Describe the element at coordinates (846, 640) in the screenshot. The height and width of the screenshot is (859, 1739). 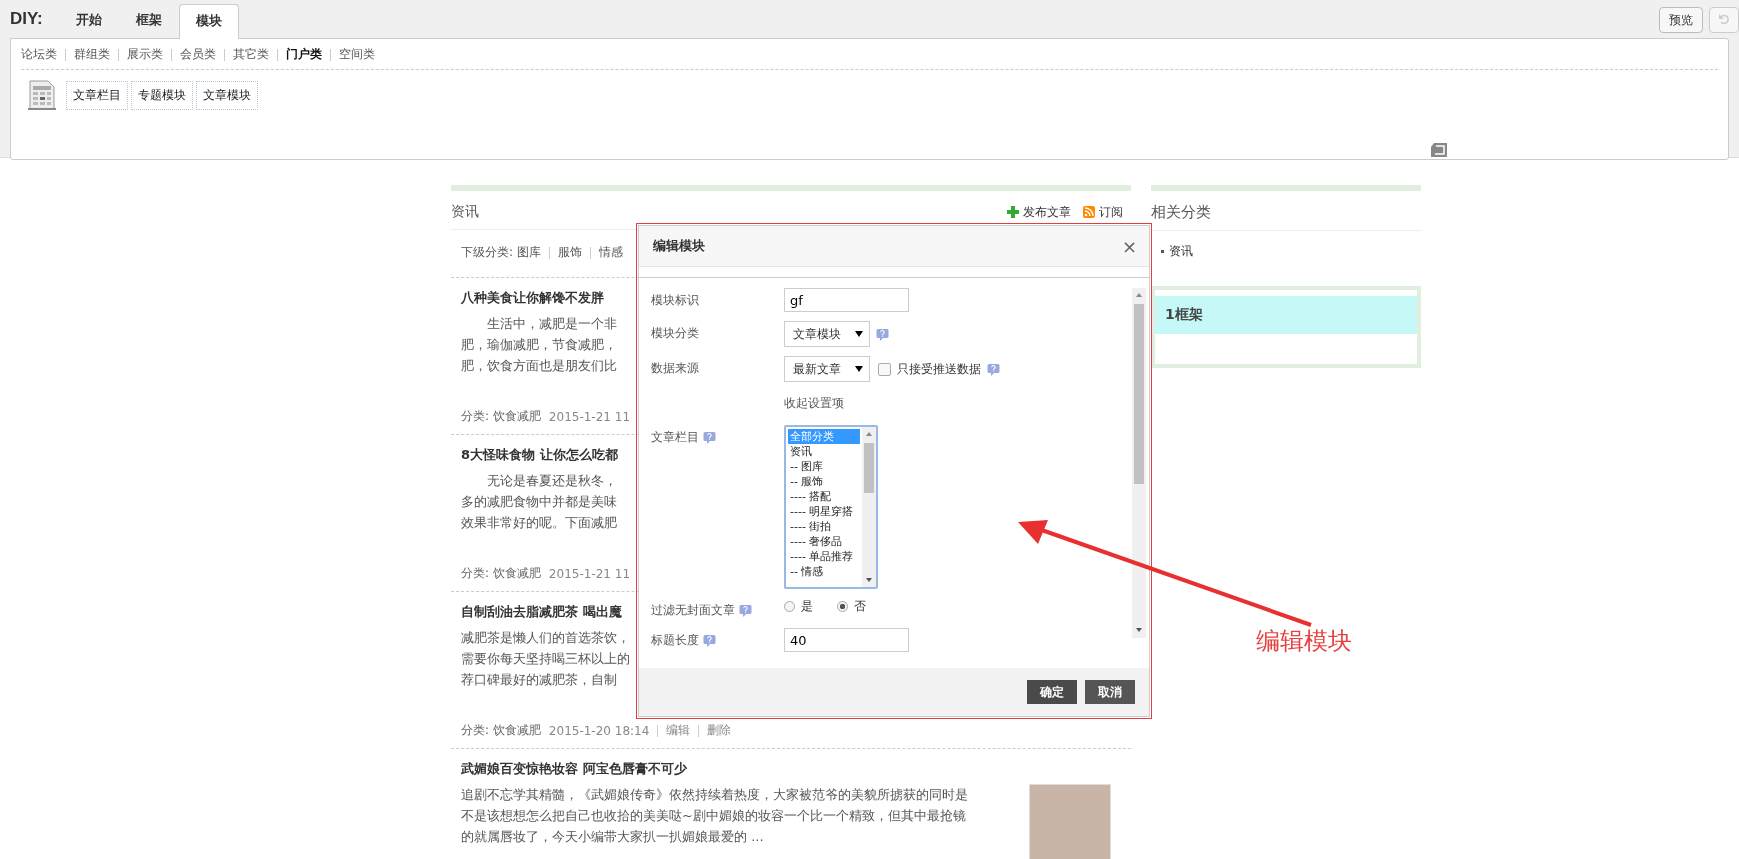
I see `text-field: 40` at that location.